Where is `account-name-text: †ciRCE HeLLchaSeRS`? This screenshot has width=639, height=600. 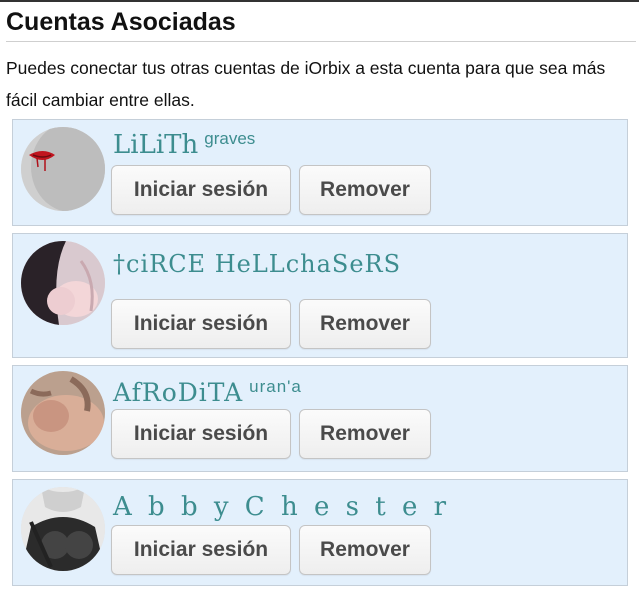 account-name-text: †ciRCE HeLLchaSeRS is located at coordinates (257, 264).